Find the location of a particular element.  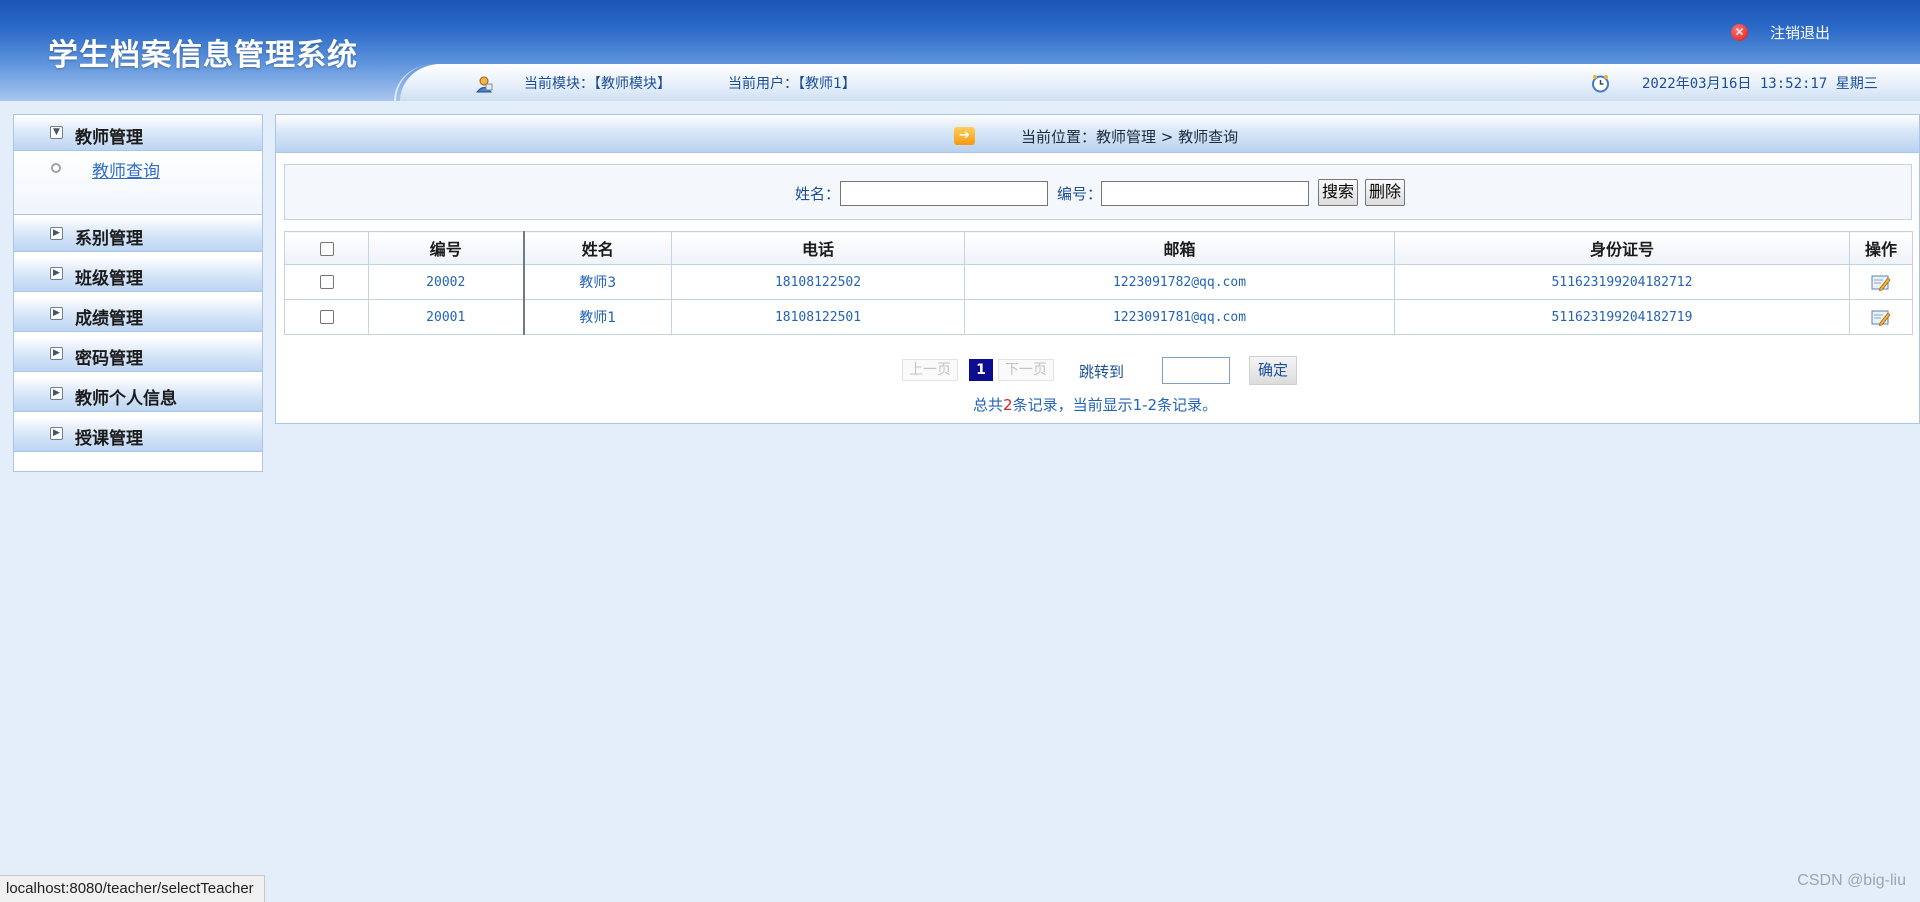

select-all-cell is located at coordinates (326, 248).